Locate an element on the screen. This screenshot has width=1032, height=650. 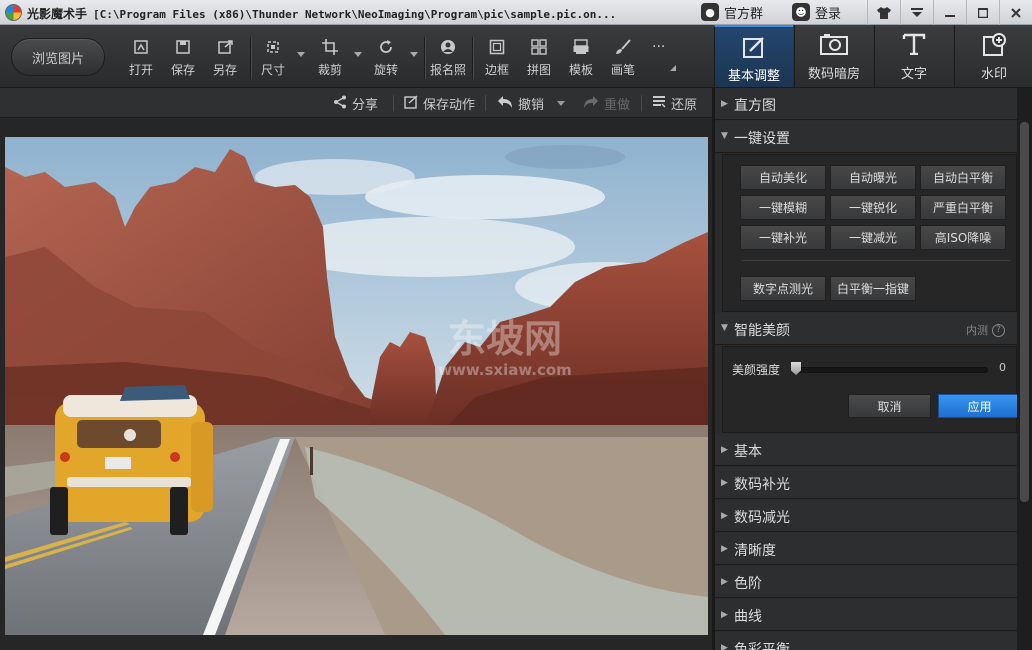
section-histogram: ▶ 直方图 is located at coordinates (866, 104).